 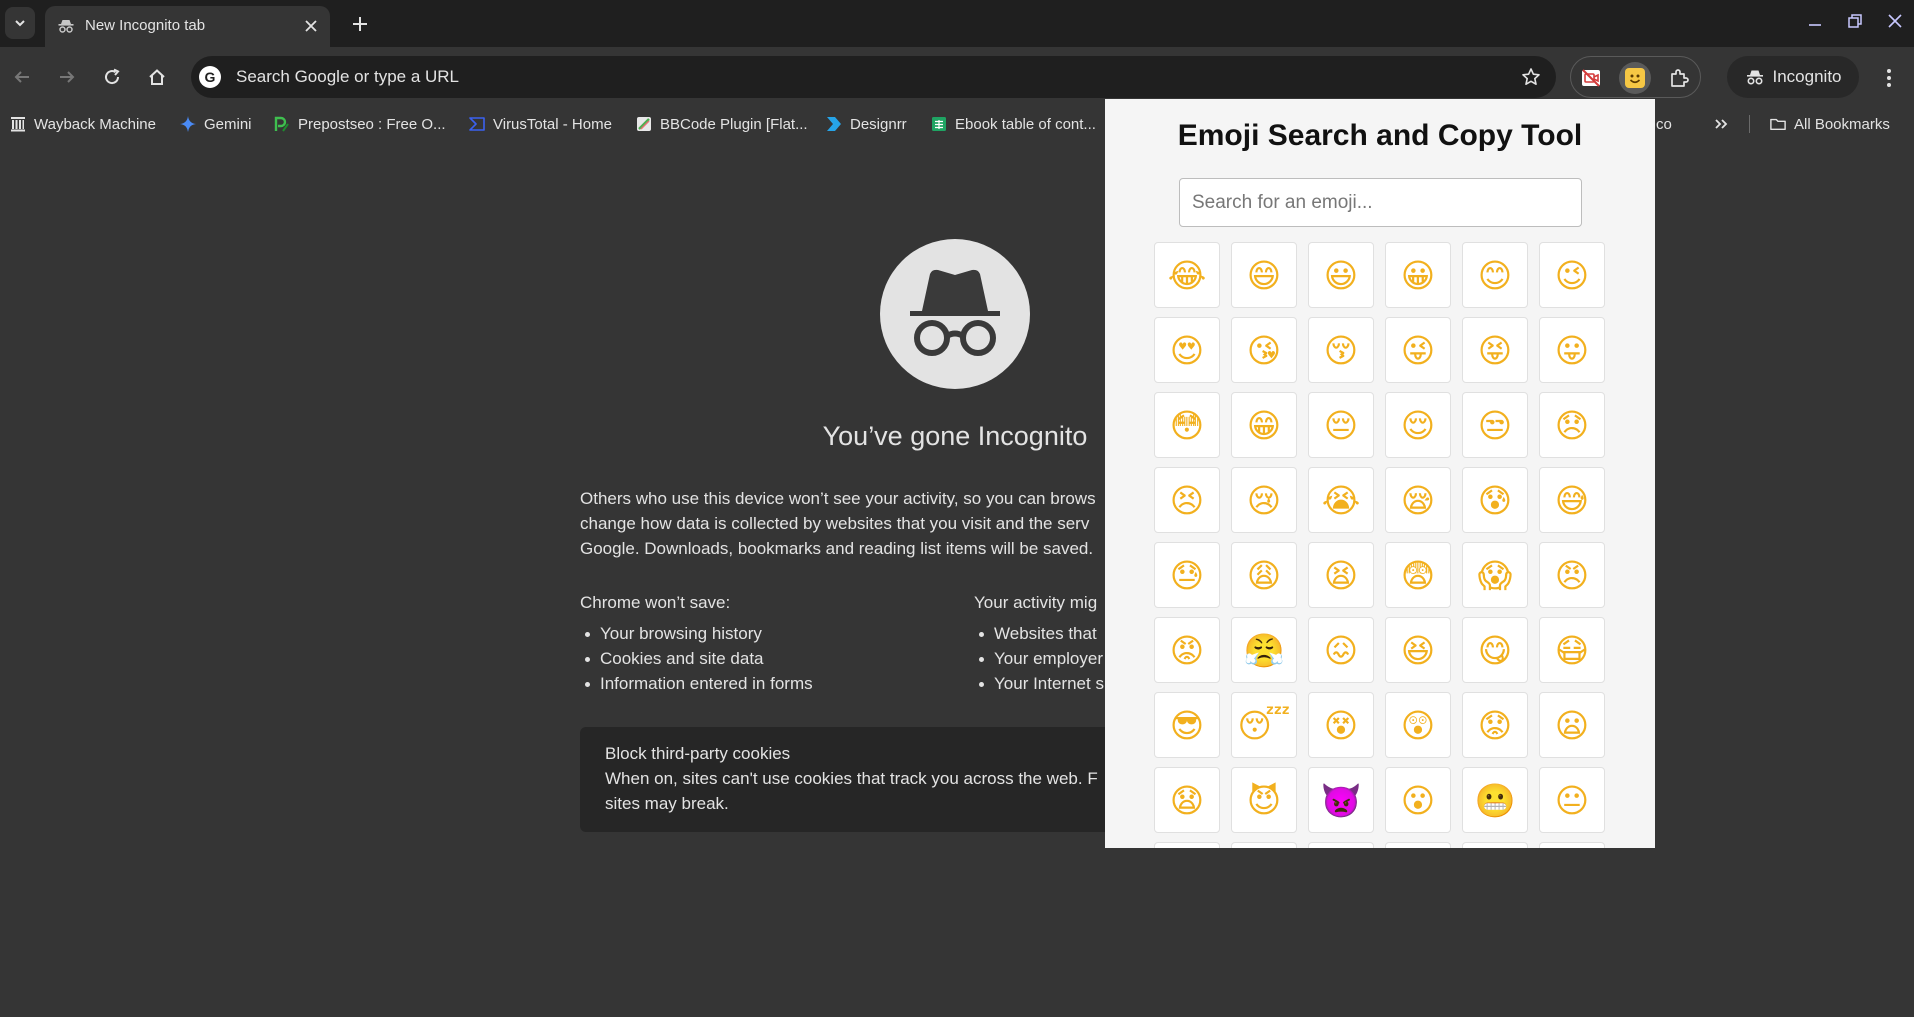 I want to click on puzzle-icon, so click(x=1679, y=78).